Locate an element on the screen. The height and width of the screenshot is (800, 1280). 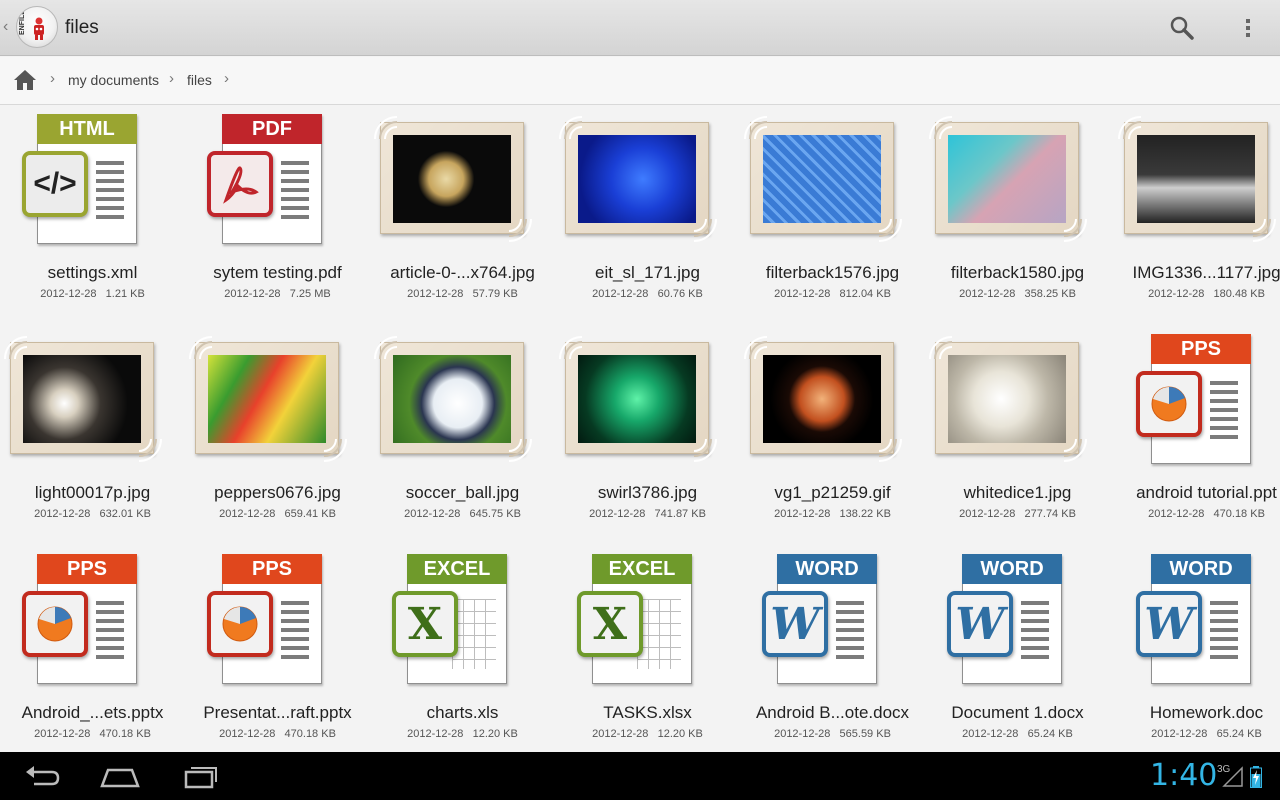
file-item: vg1_p21259.gif 2012-12-28 138.22 KB is located at coordinates (832, 436).